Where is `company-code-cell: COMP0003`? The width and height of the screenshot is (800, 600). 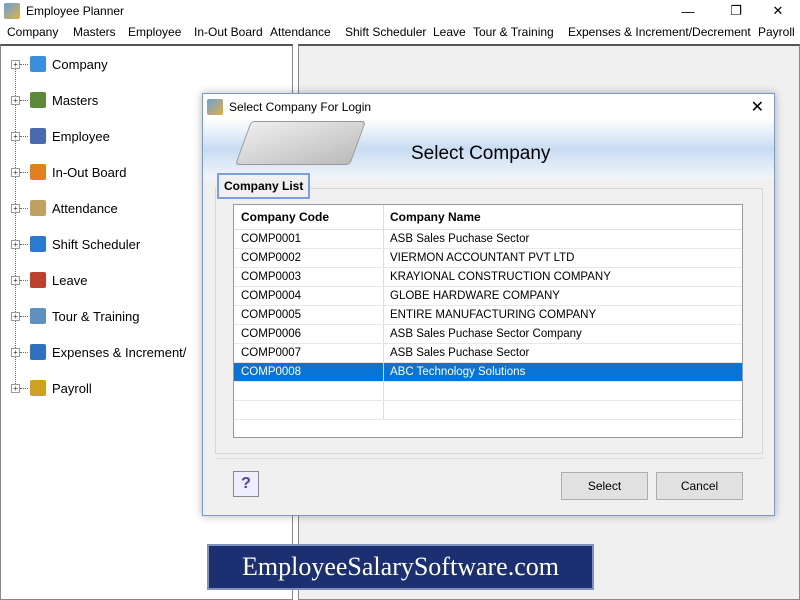 company-code-cell: COMP0003 is located at coordinates (309, 277).